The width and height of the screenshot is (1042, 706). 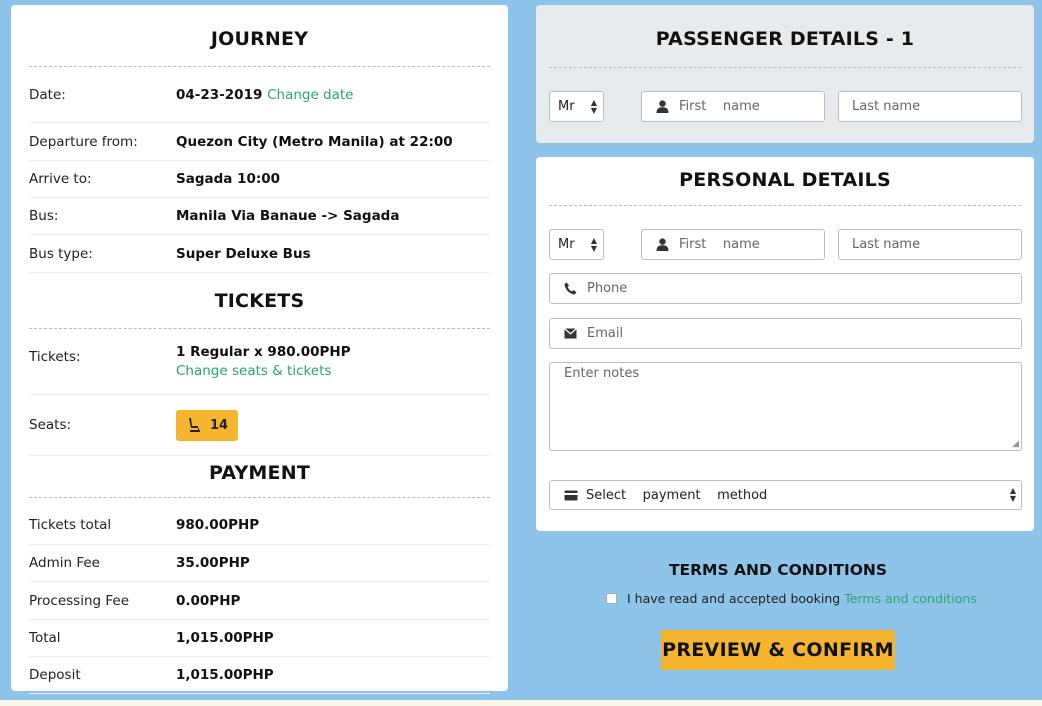 What do you see at coordinates (83, 141) in the screenshot?
I see `row-label: Departure from:` at bounding box center [83, 141].